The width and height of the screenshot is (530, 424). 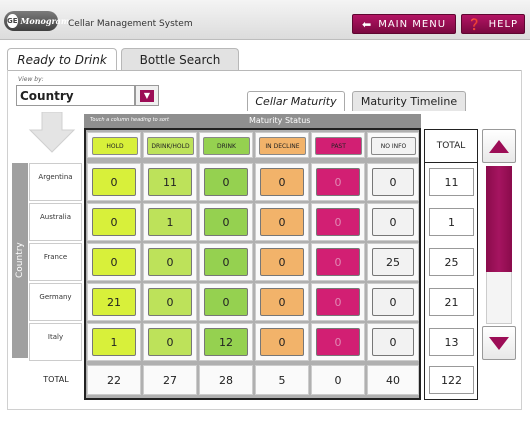 What do you see at coordinates (393, 146) in the screenshot?
I see `column-no-info-button: NO INFO` at bounding box center [393, 146].